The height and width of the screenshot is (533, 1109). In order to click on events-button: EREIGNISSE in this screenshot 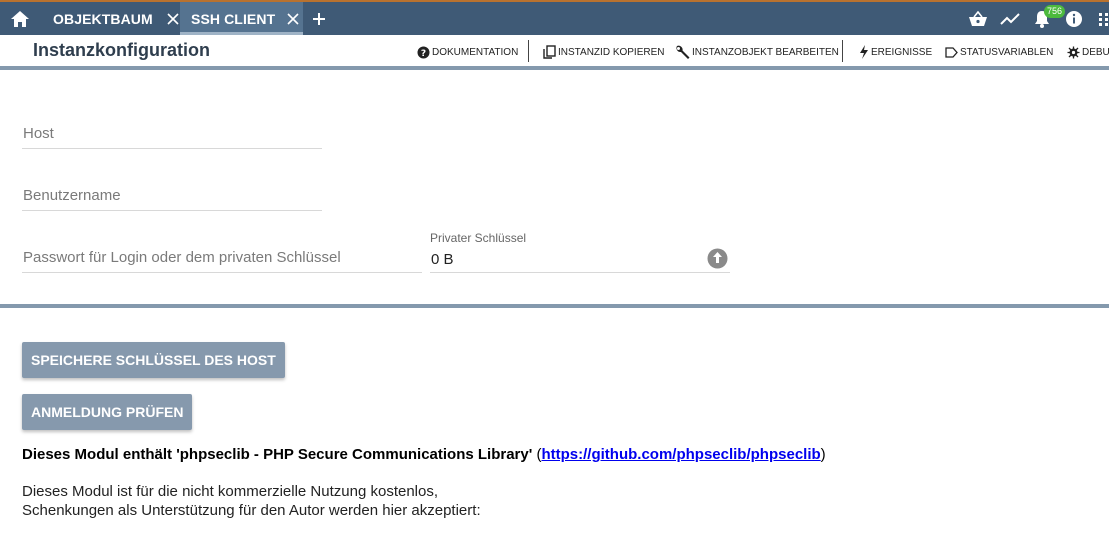, I will do `click(895, 52)`.